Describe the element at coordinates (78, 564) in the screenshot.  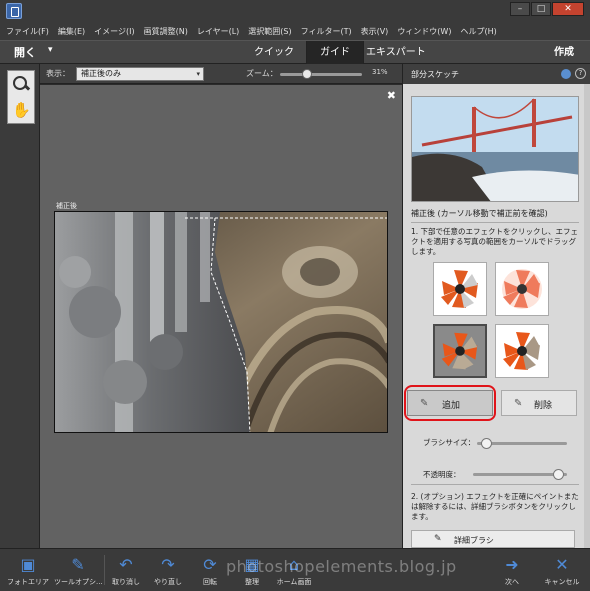
I see `tool-options-icon: ✎` at that location.